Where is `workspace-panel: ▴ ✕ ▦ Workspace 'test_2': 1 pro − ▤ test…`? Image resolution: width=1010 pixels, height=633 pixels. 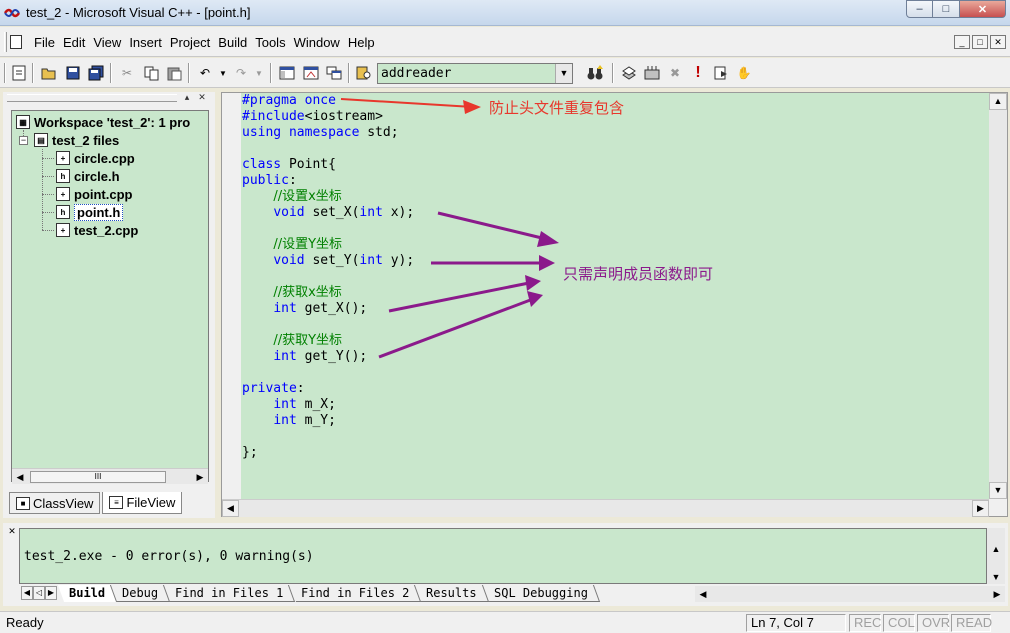
workspace-panel: ▴ ✕ ▦ Workspace 'test_2': 1 pro − ▤ test… is located at coordinates (109, 305).